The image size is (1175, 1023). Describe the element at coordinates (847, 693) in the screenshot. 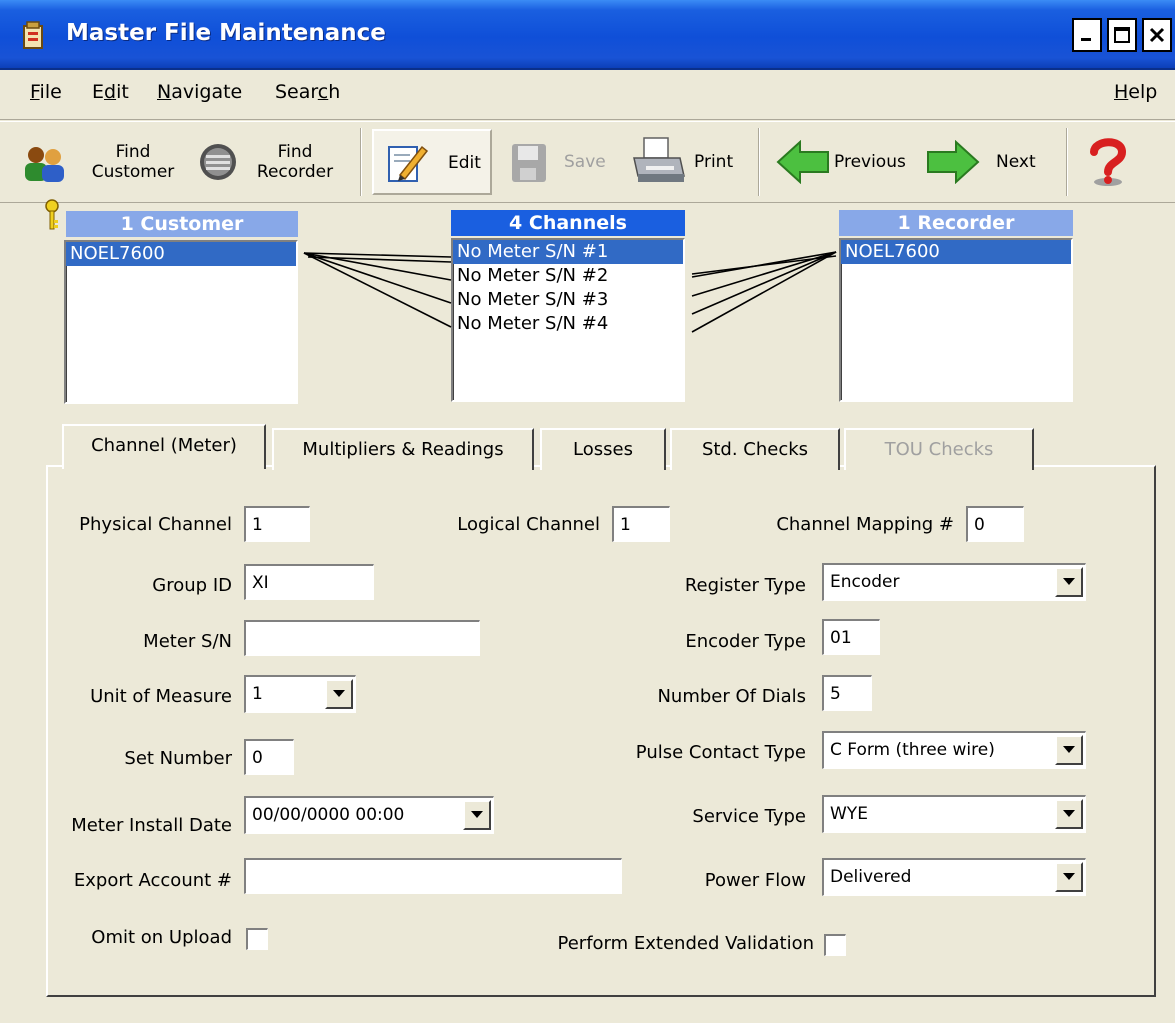

I see `number-of-dials-field: 5` at that location.